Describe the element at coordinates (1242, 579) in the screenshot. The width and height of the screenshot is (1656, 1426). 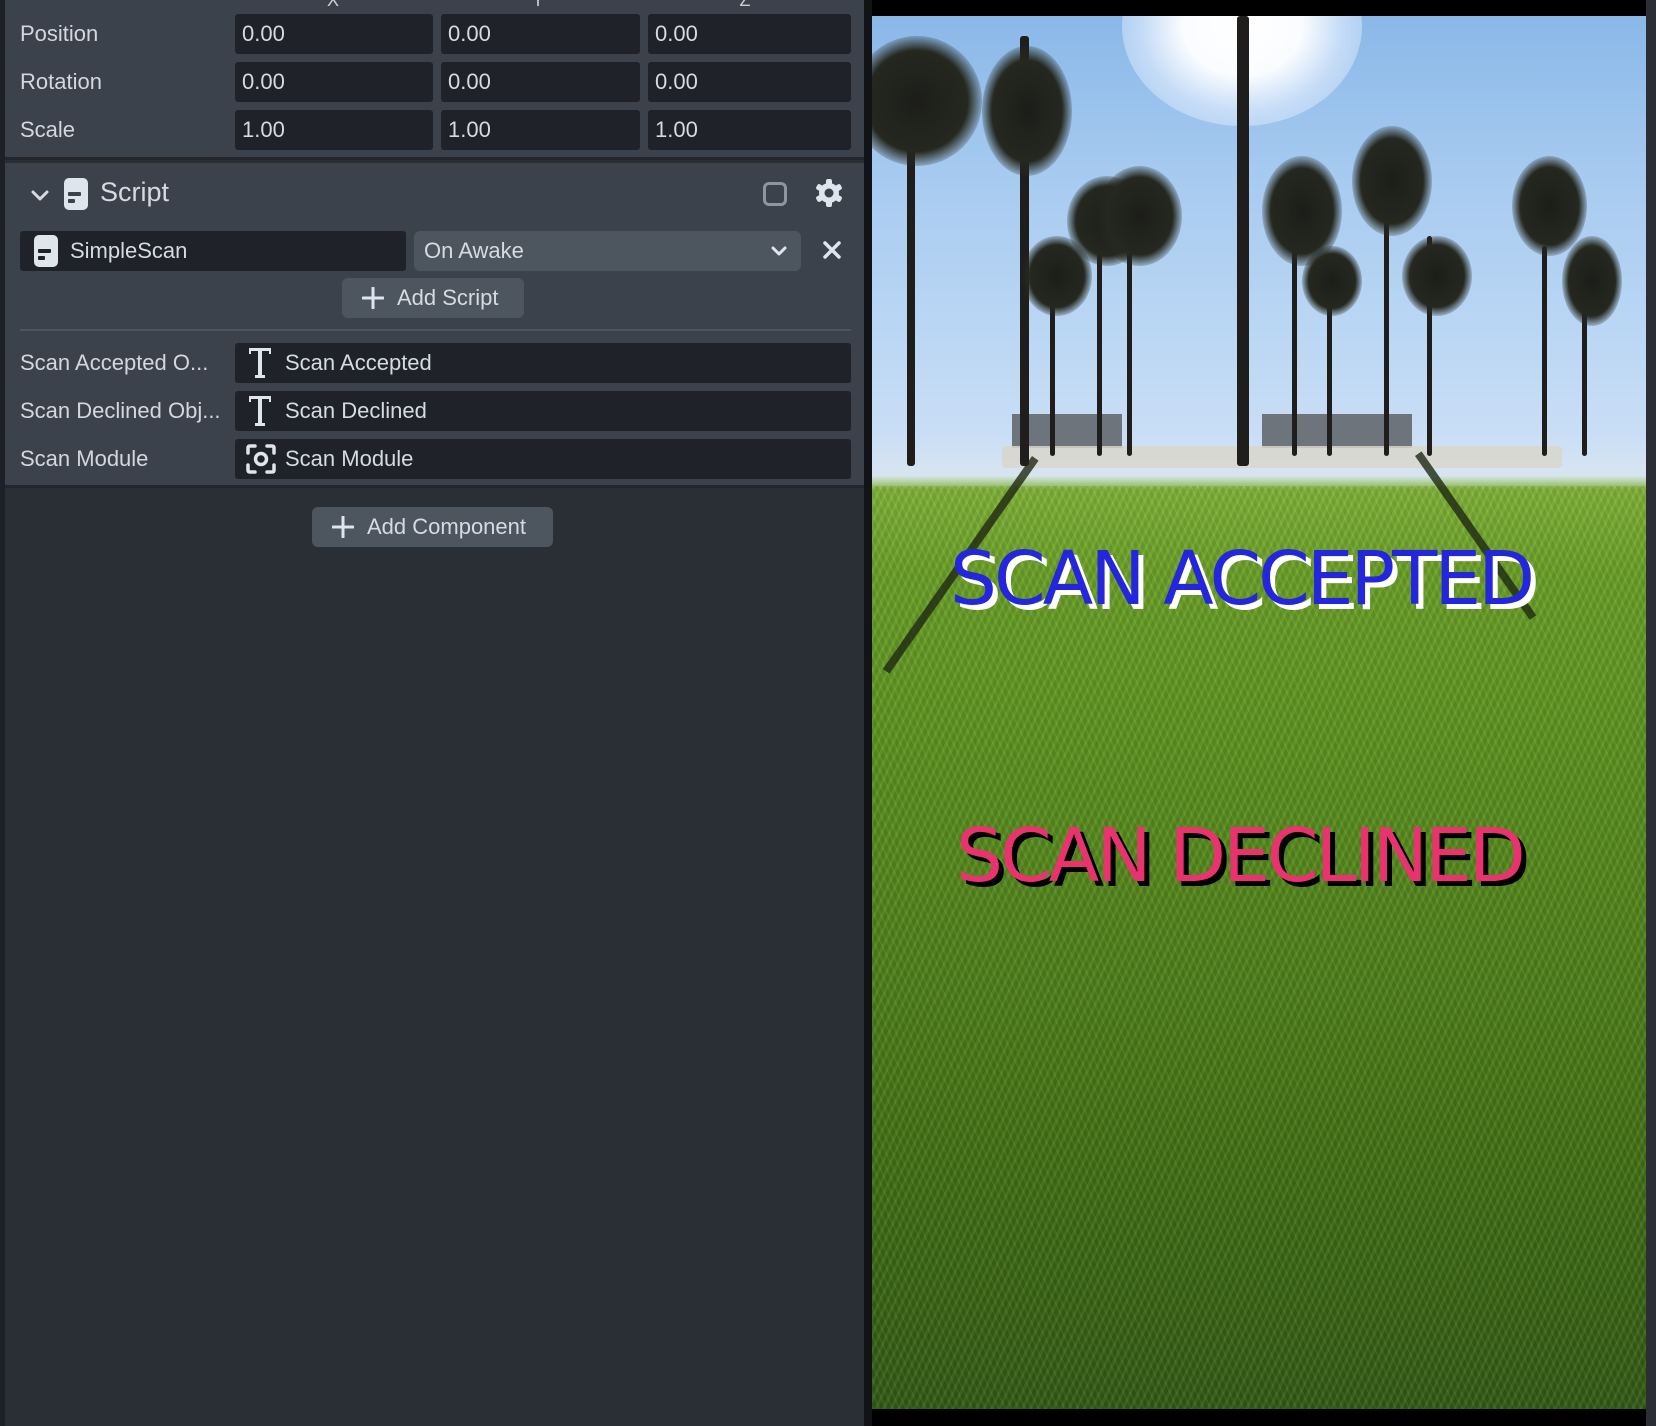
I see `ar-text-scan-accepted: SCAN ACCEPTED` at that location.